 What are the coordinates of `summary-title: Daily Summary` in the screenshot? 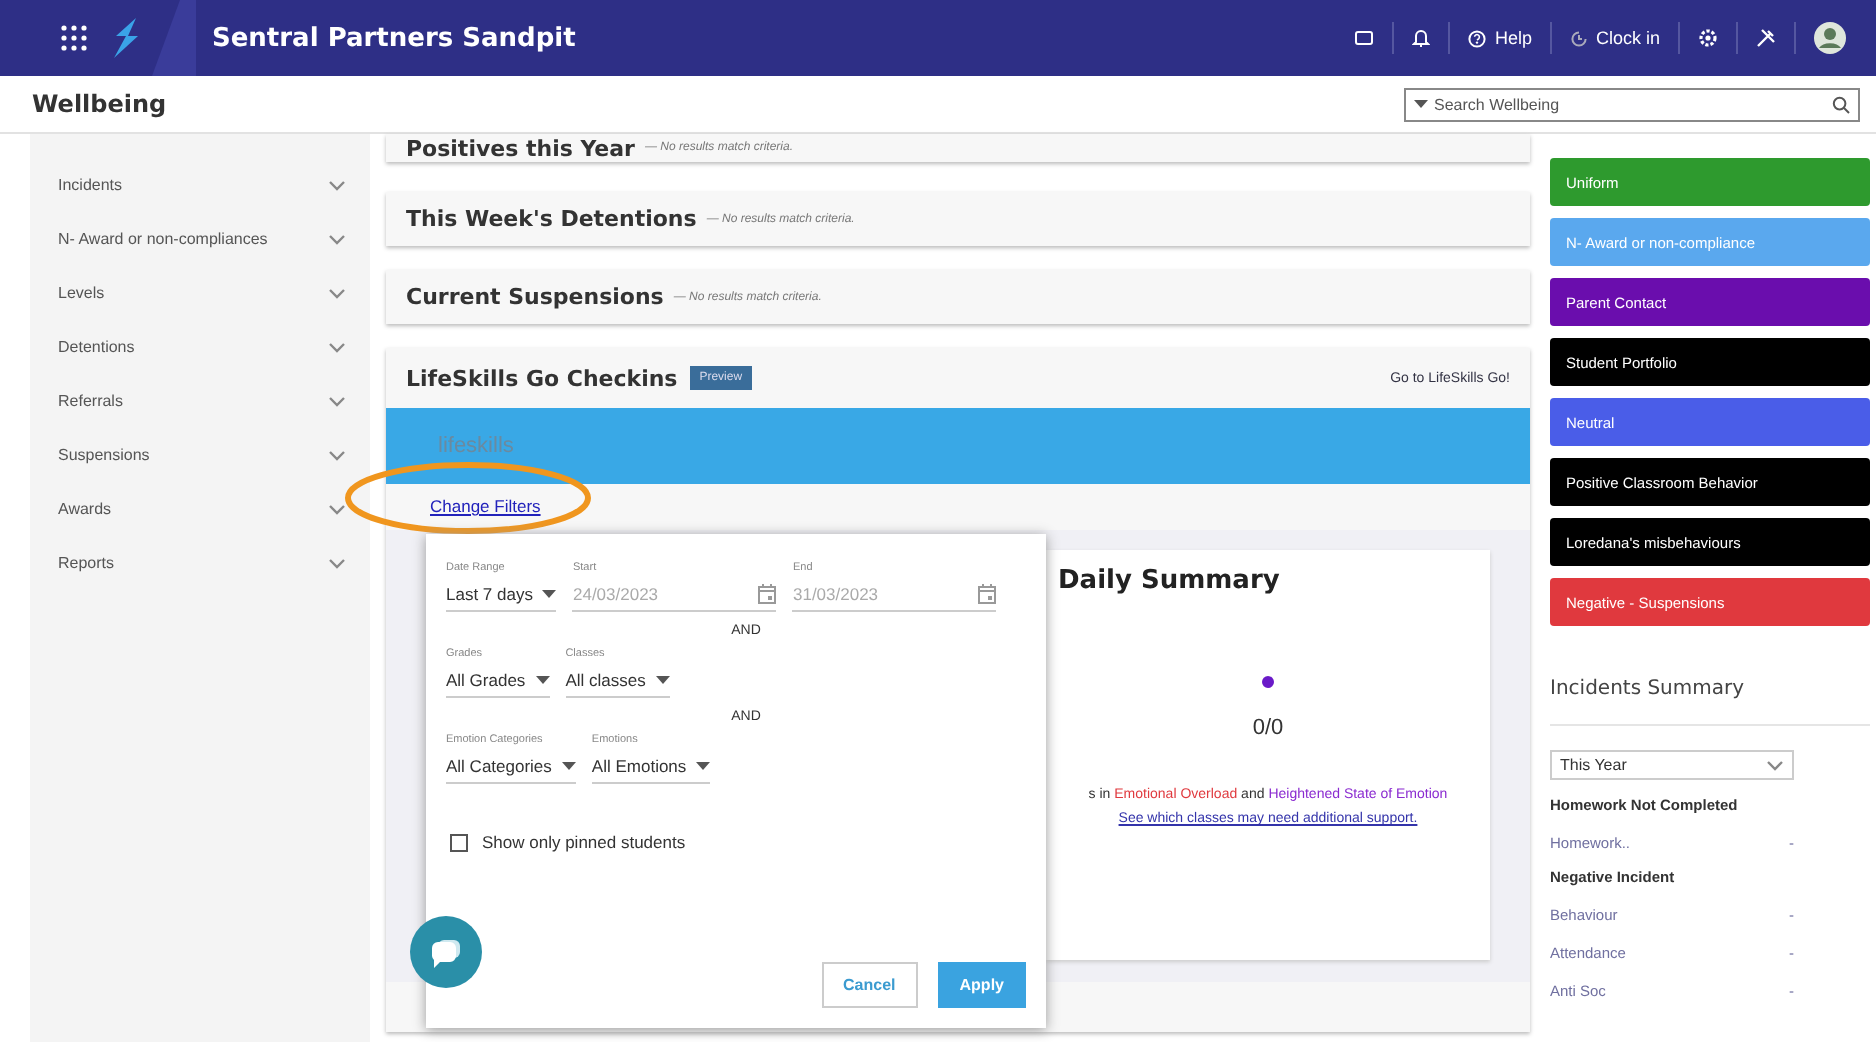 It's located at (1169, 581).